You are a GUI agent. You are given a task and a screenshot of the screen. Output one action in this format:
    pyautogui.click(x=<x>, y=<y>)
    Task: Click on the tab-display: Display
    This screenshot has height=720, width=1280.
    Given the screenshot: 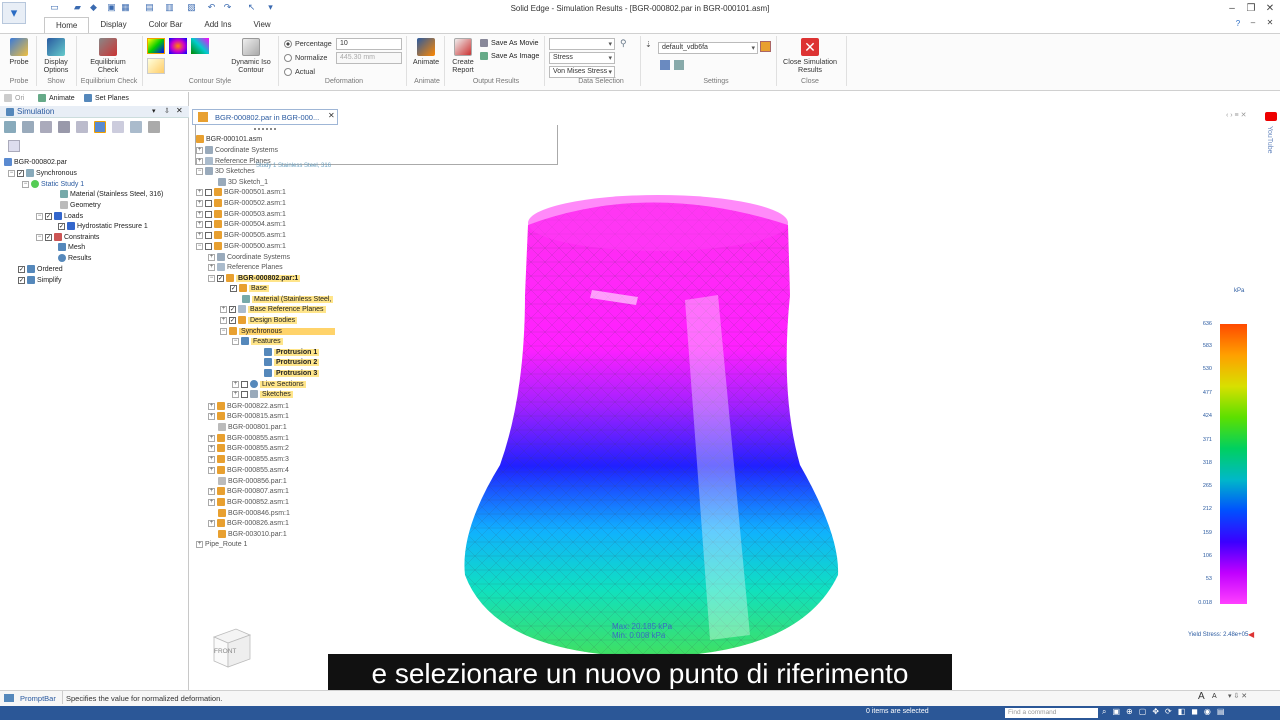 What is the action you would take?
    pyautogui.click(x=113, y=25)
    